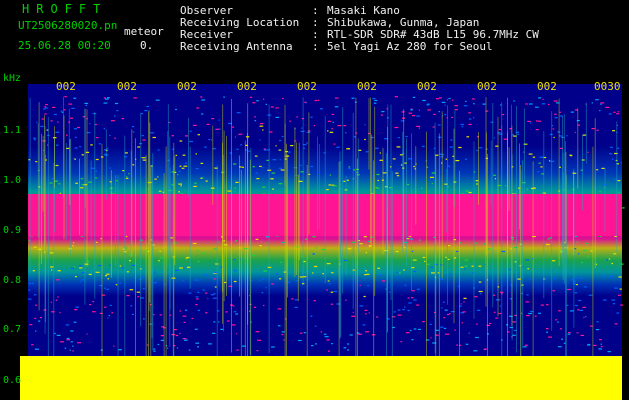  Describe the element at coordinates (607, 86) in the screenshot. I see `time-tick-label: 0030` at that location.